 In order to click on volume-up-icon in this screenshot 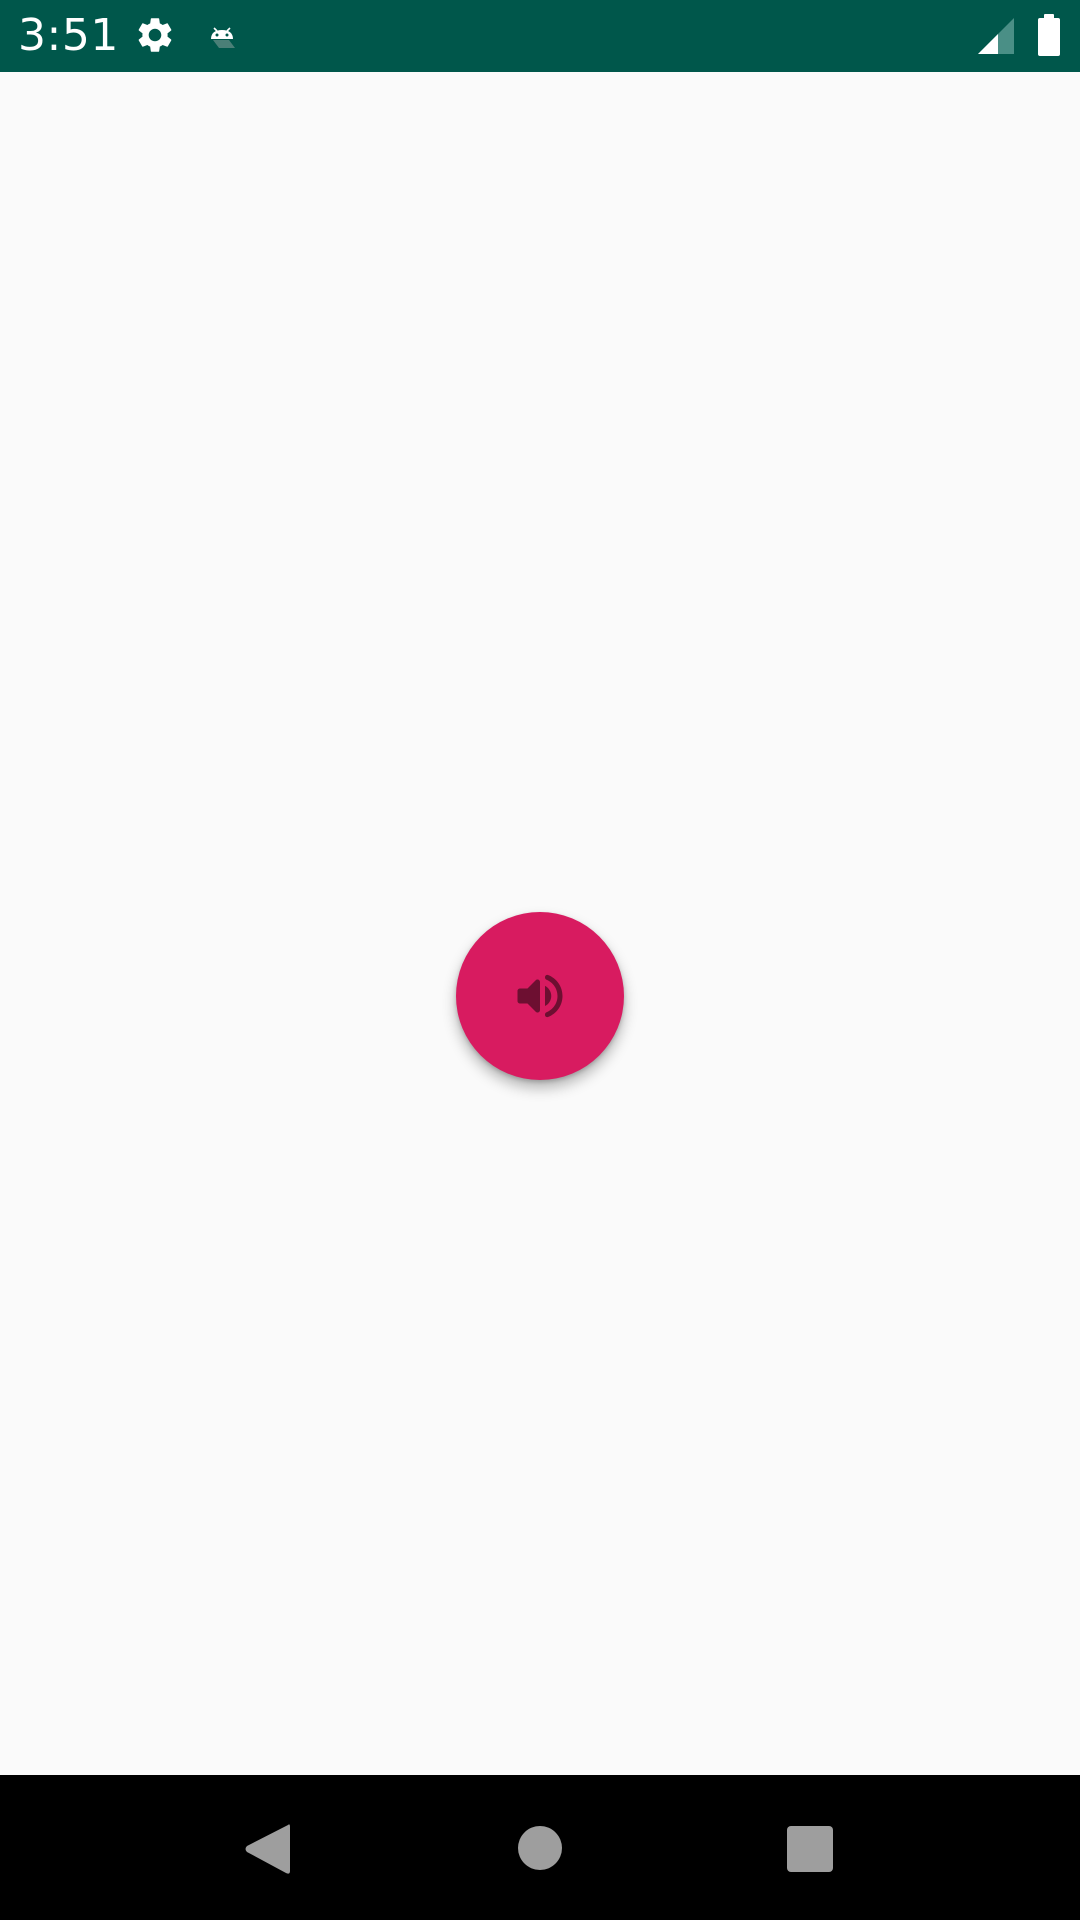, I will do `click(540, 996)`.